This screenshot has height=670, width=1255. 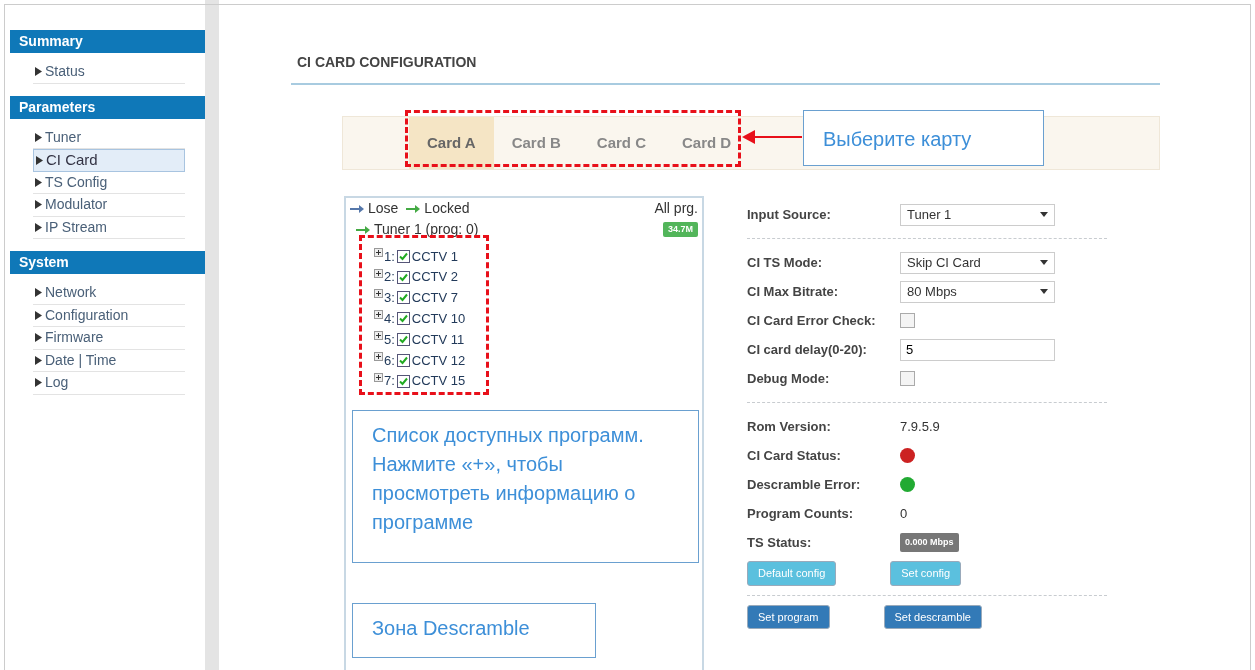 I want to click on sidebar-item: Network, so click(x=109, y=293).